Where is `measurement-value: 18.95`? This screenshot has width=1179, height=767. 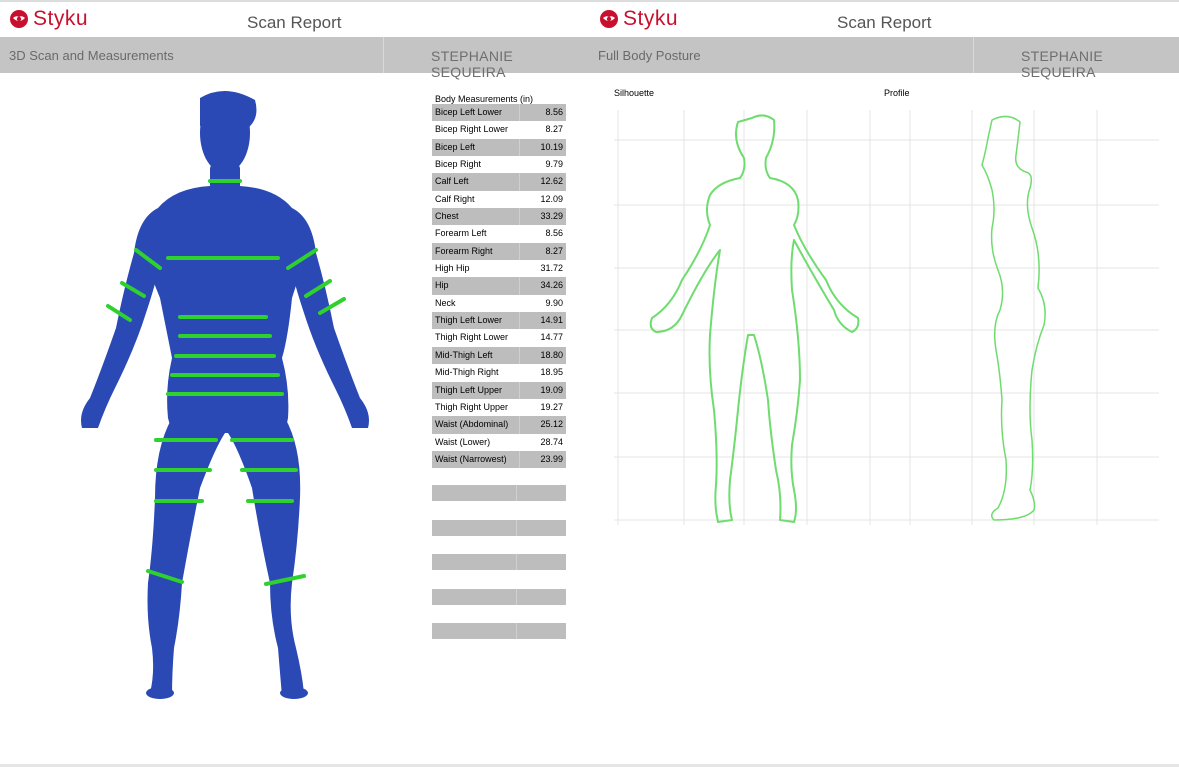
measurement-value: 18.95 is located at coordinates (551, 372).